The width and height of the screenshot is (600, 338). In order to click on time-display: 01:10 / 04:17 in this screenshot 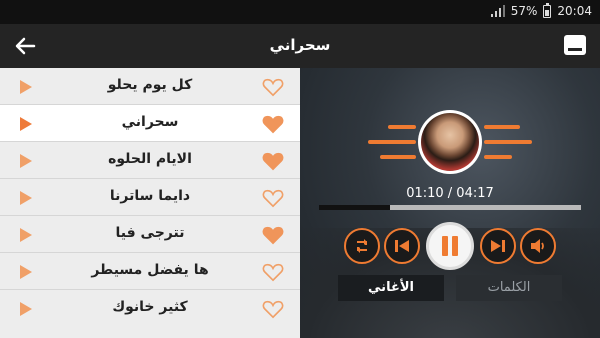, I will do `click(450, 193)`.